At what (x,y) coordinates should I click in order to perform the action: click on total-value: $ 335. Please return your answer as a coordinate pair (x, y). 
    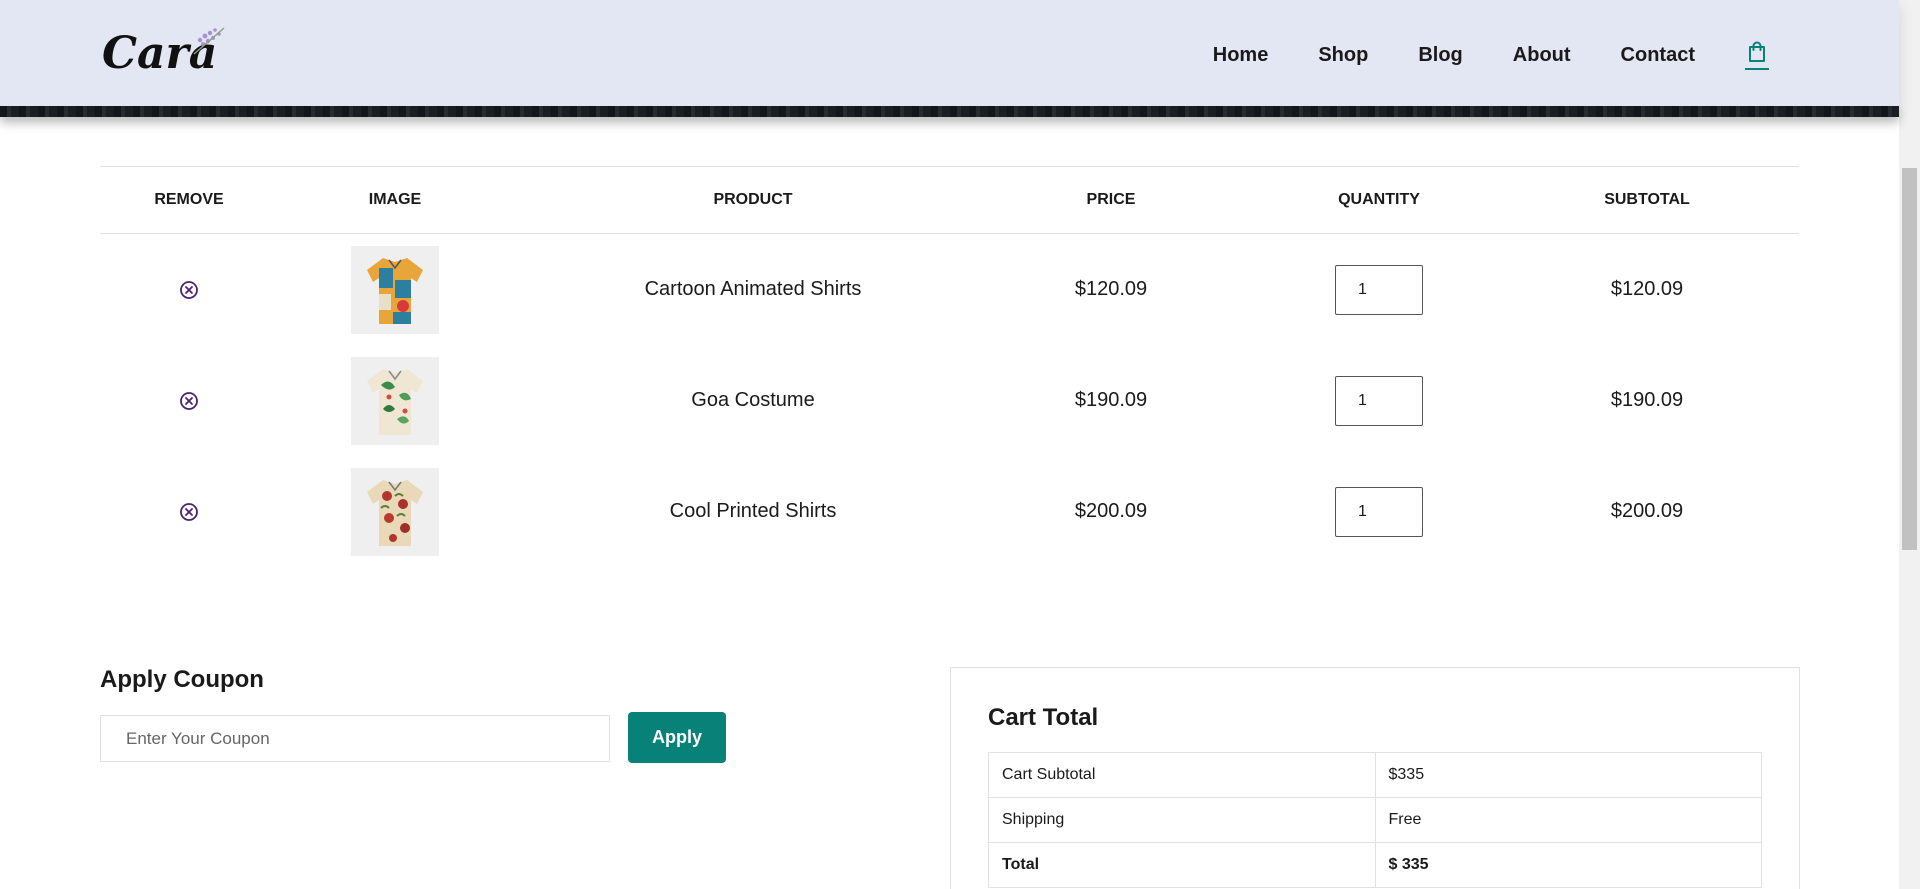
    Looking at the image, I should click on (1568, 865).